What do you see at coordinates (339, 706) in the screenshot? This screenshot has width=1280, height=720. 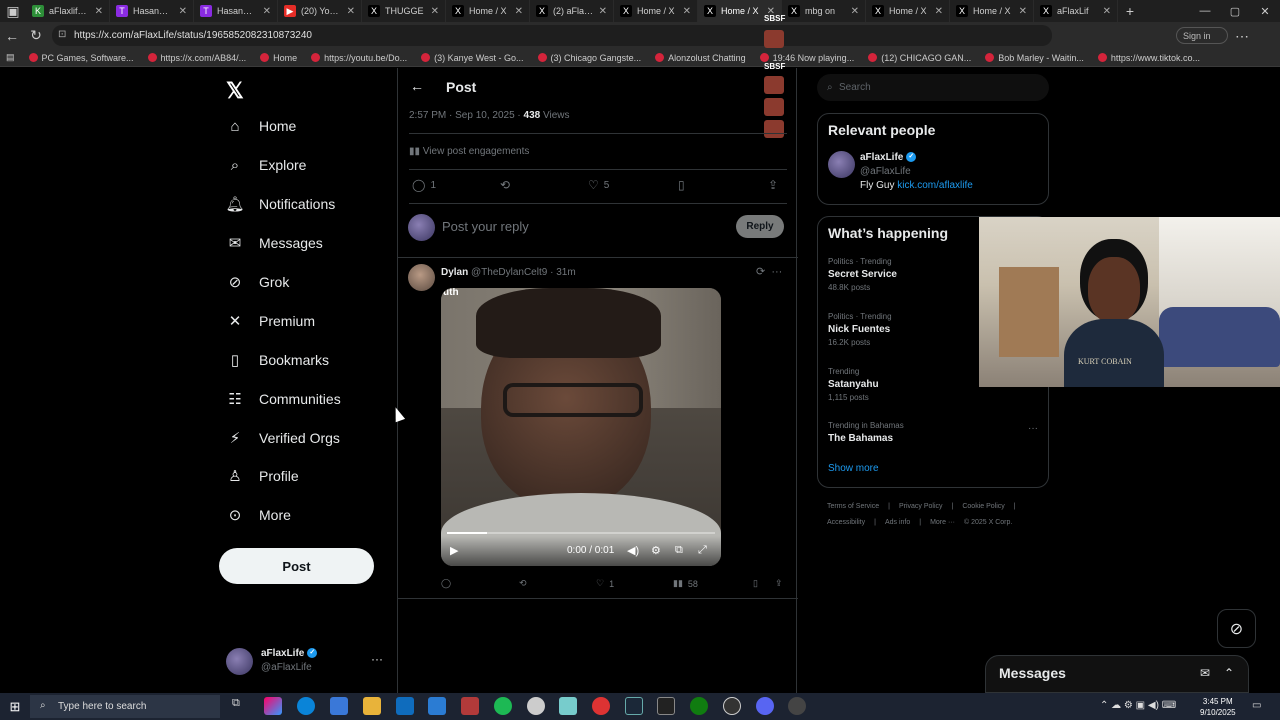 I see `store-icon` at bounding box center [339, 706].